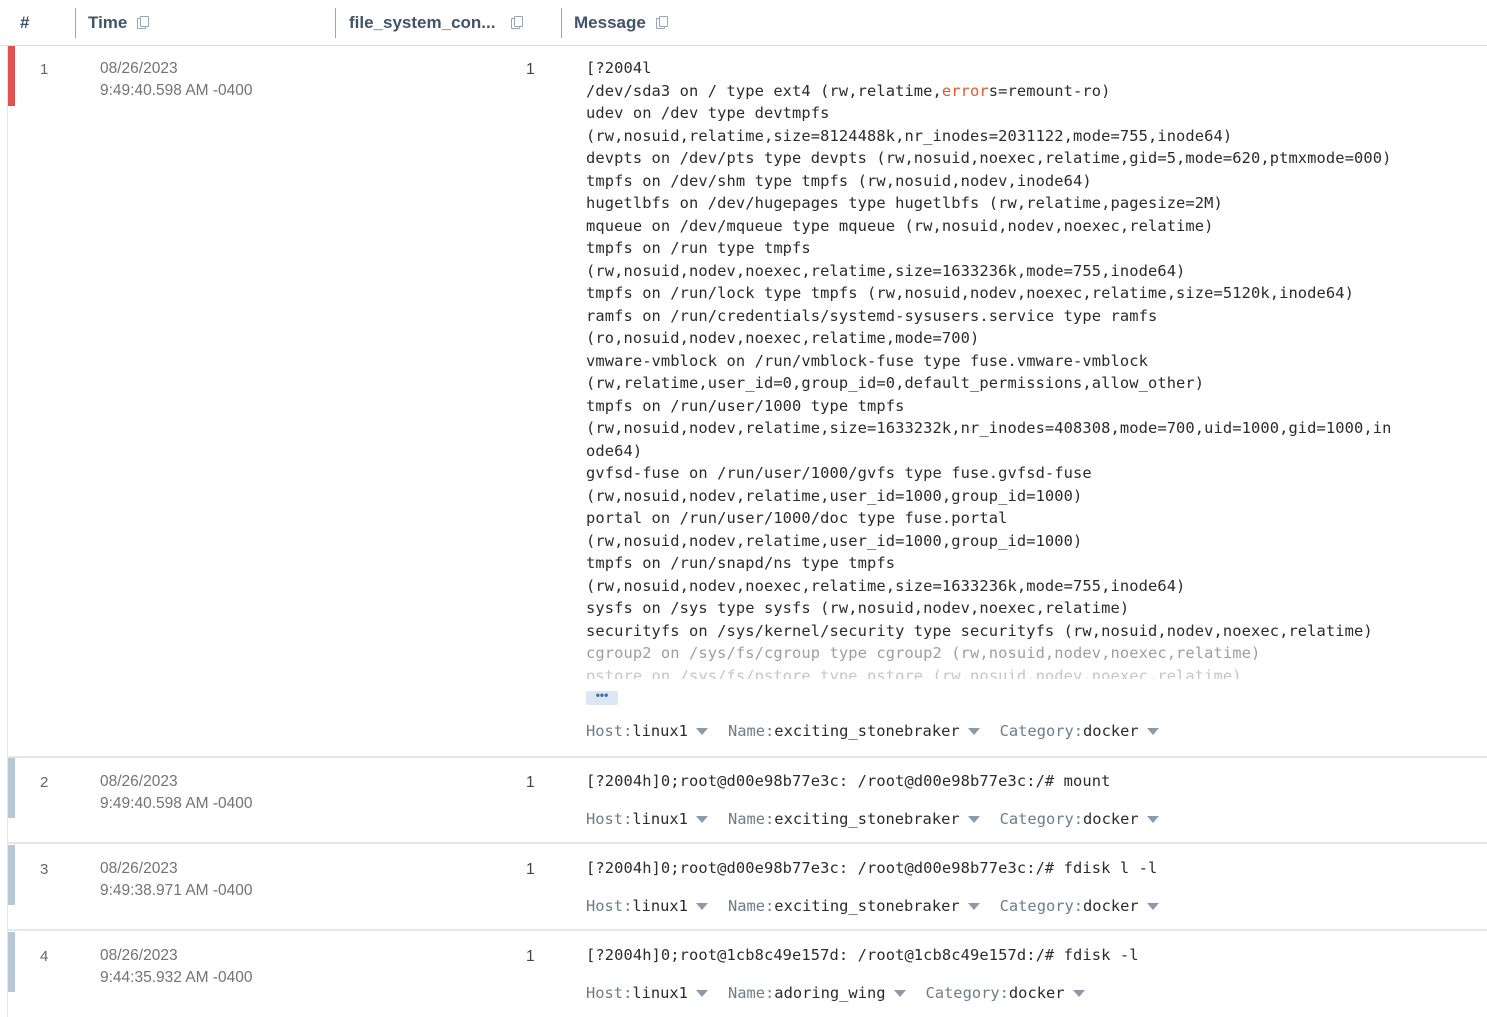 The width and height of the screenshot is (1487, 1017). I want to click on row-timestamp: 08/26/2023 9:49:40.598 AM -0400, so click(176, 793).